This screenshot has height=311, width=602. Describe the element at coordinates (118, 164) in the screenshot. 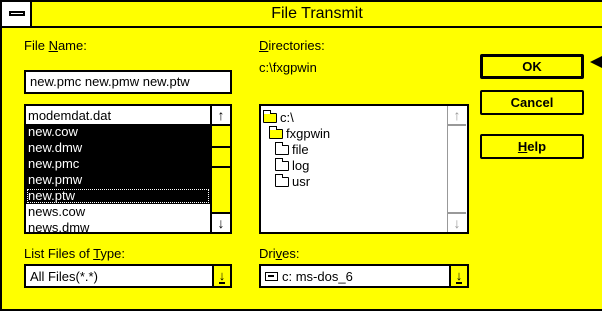

I see `list-item: new.pmc` at that location.